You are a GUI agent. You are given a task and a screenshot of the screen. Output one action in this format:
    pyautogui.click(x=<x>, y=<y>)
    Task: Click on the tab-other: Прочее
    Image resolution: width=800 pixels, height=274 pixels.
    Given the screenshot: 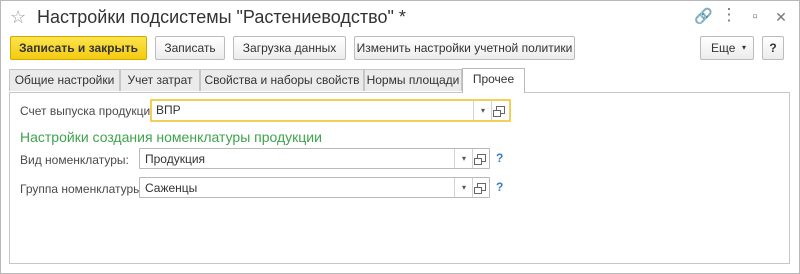 What is the action you would take?
    pyautogui.click(x=493, y=80)
    